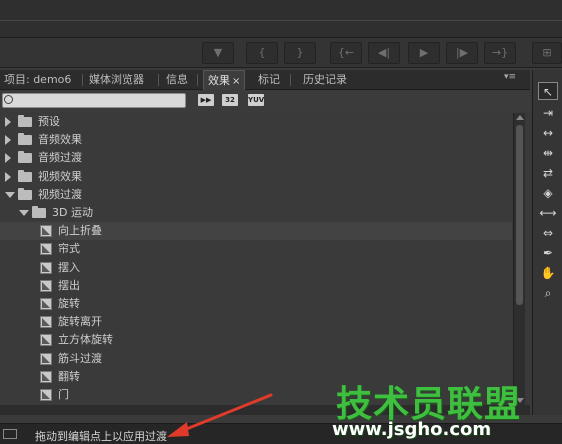  Describe the element at coordinates (256, 158) in the screenshot. I see `tree-folder-row: 音频过渡` at that location.